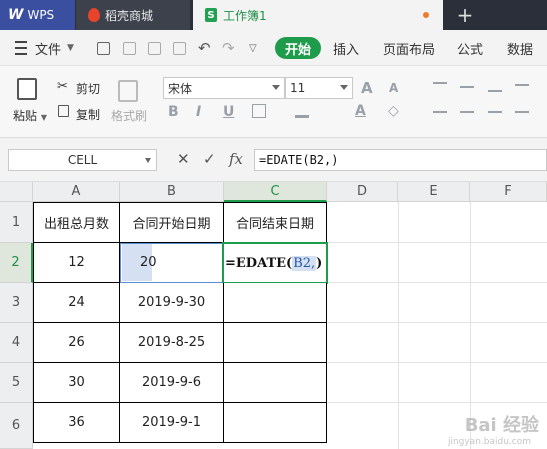  What do you see at coordinates (154, 48) in the screenshot?
I see `print-icon` at bounding box center [154, 48].